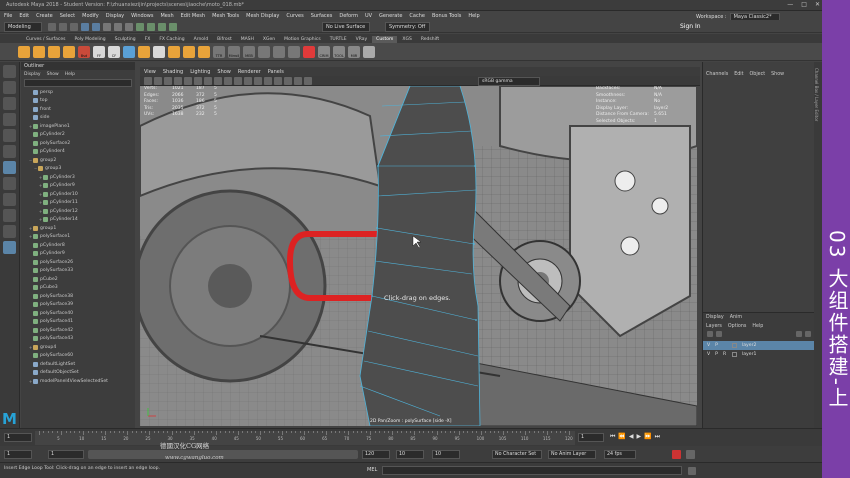  I want to click on outliner-menu-display: Display, so click(32, 74).